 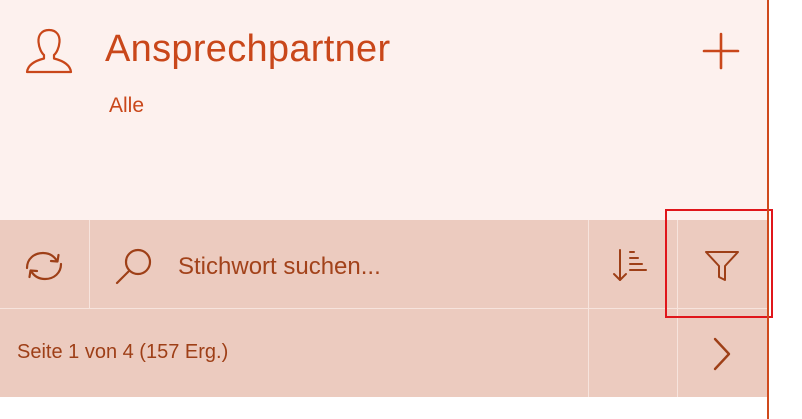 I want to click on filter-highlight-box, so click(x=719, y=263).